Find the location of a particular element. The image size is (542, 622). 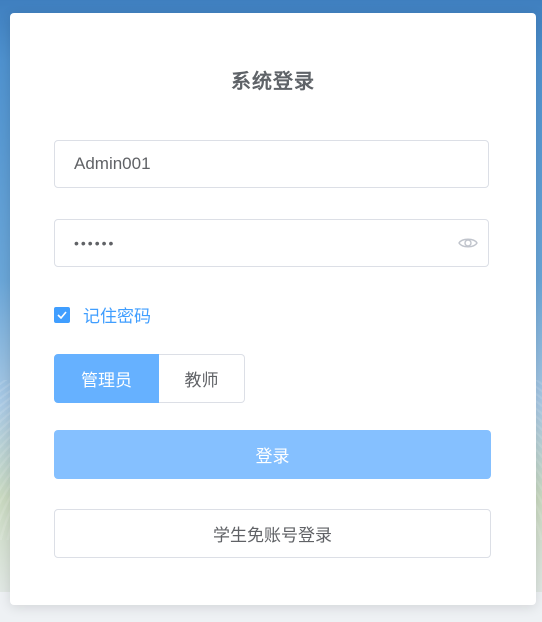

password-field is located at coordinates (271, 243).